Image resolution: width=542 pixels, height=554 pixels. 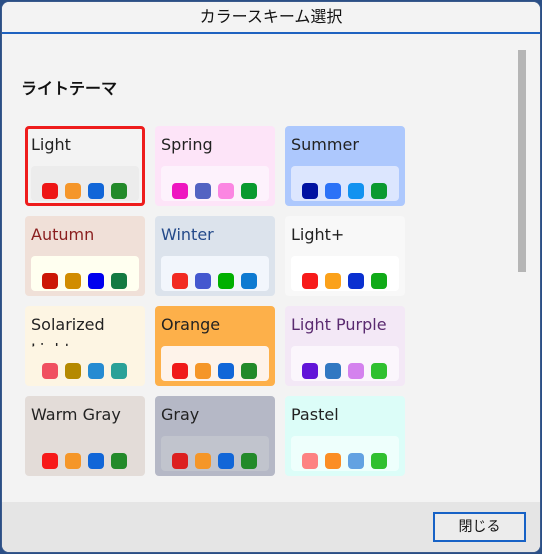 I want to click on theme-card-warm-gray: Warm Gray, so click(x=85, y=436).